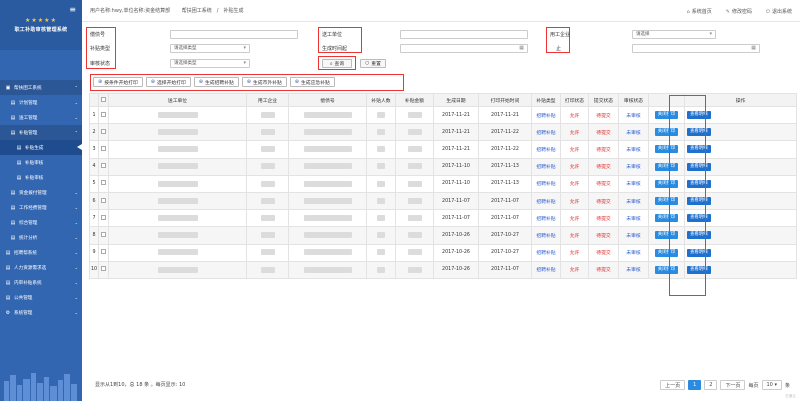  What do you see at coordinates (674, 34) in the screenshot?
I see `employer-select: 请选择` at bounding box center [674, 34].